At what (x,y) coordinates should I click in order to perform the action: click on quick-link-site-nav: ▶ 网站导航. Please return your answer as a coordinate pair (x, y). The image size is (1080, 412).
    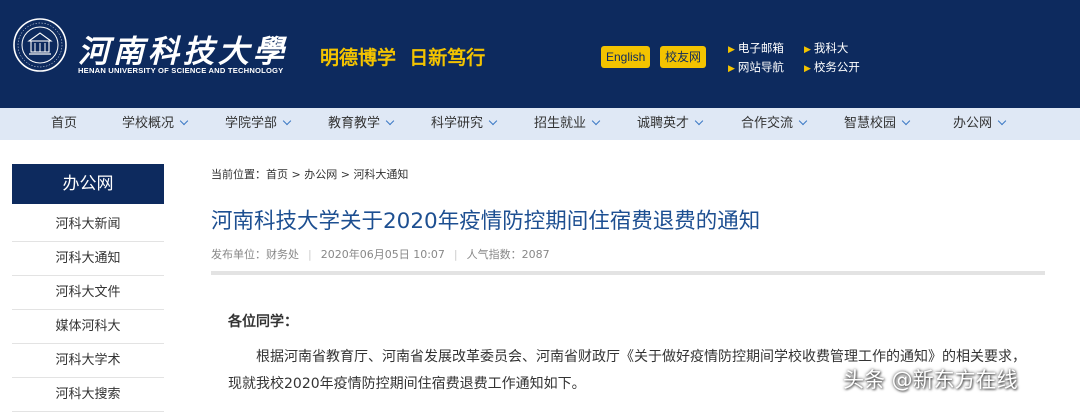
    Looking at the image, I should click on (756, 67).